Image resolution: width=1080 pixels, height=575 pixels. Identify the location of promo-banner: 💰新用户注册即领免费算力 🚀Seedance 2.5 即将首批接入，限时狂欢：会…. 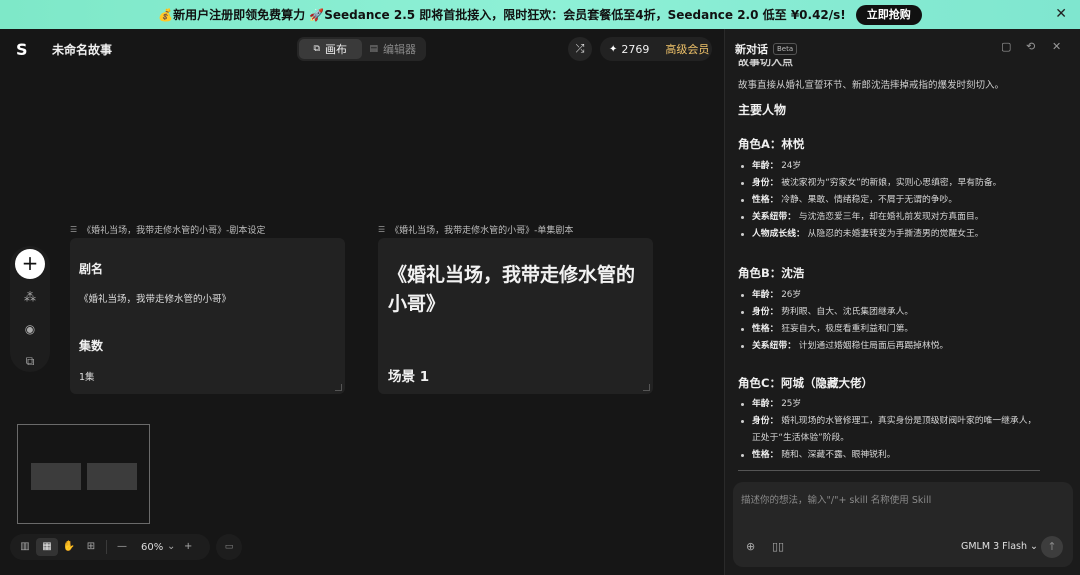
(540, 14).